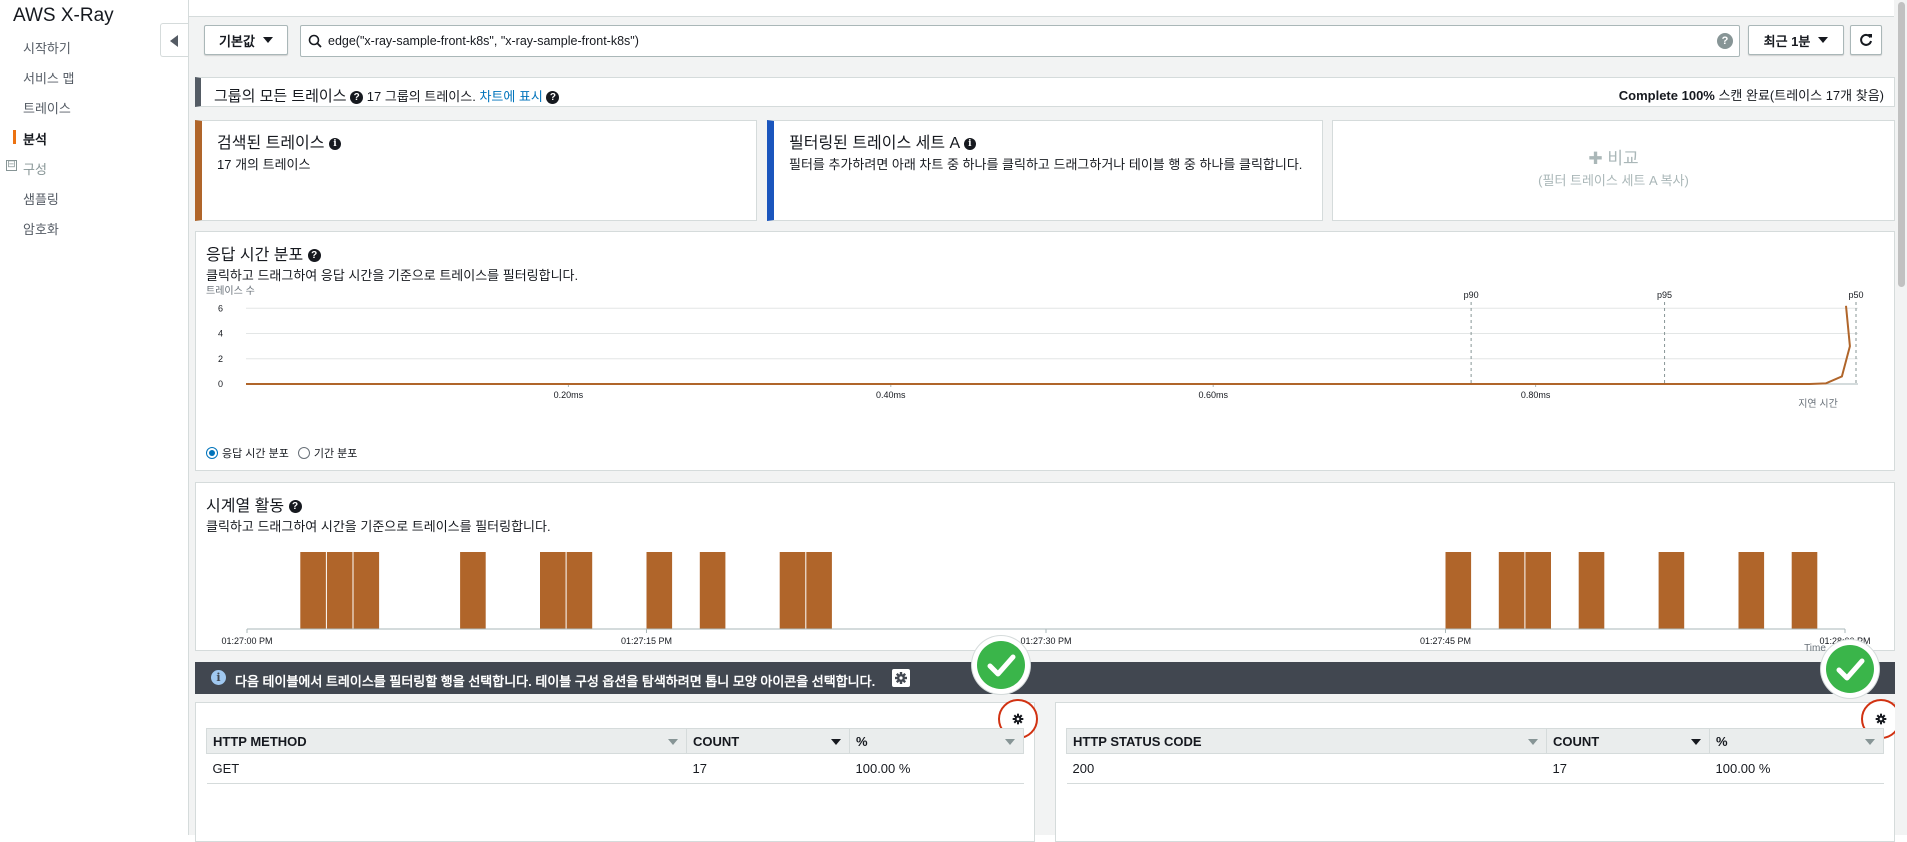 Image resolution: width=1907 pixels, height=842 pixels. Describe the element at coordinates (1850, 669) in the screenshot. I see `check-icon` at that location.